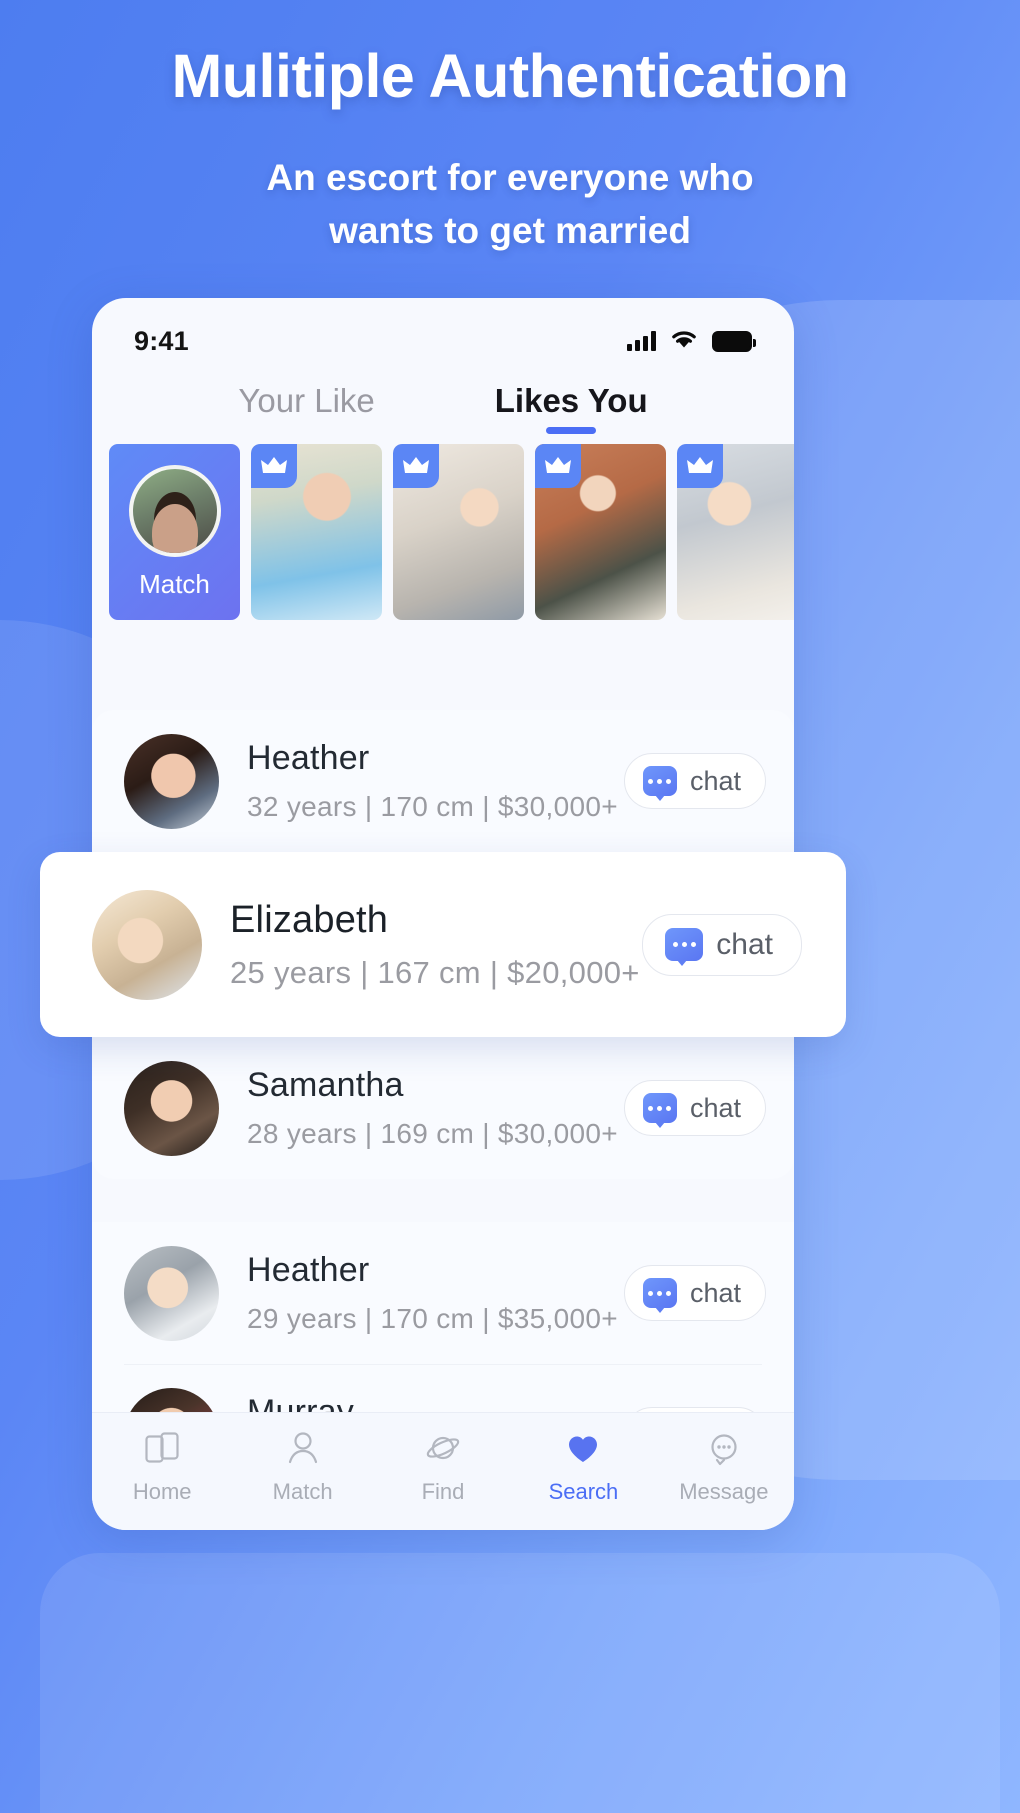  I want to click on list-item-meta: 25 years | 167 cm | $20,000+, so click(435, 972).